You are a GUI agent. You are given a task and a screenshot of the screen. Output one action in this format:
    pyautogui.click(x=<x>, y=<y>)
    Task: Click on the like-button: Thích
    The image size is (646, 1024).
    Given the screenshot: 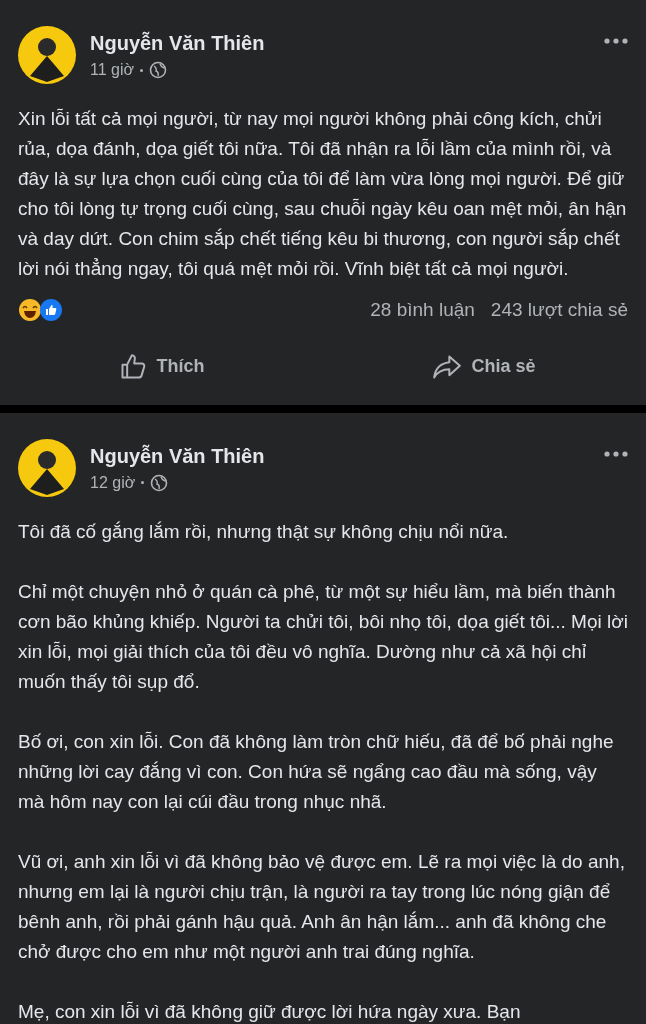 What is the action you would take?
    pyautogui.click(x=161, y=366)
    